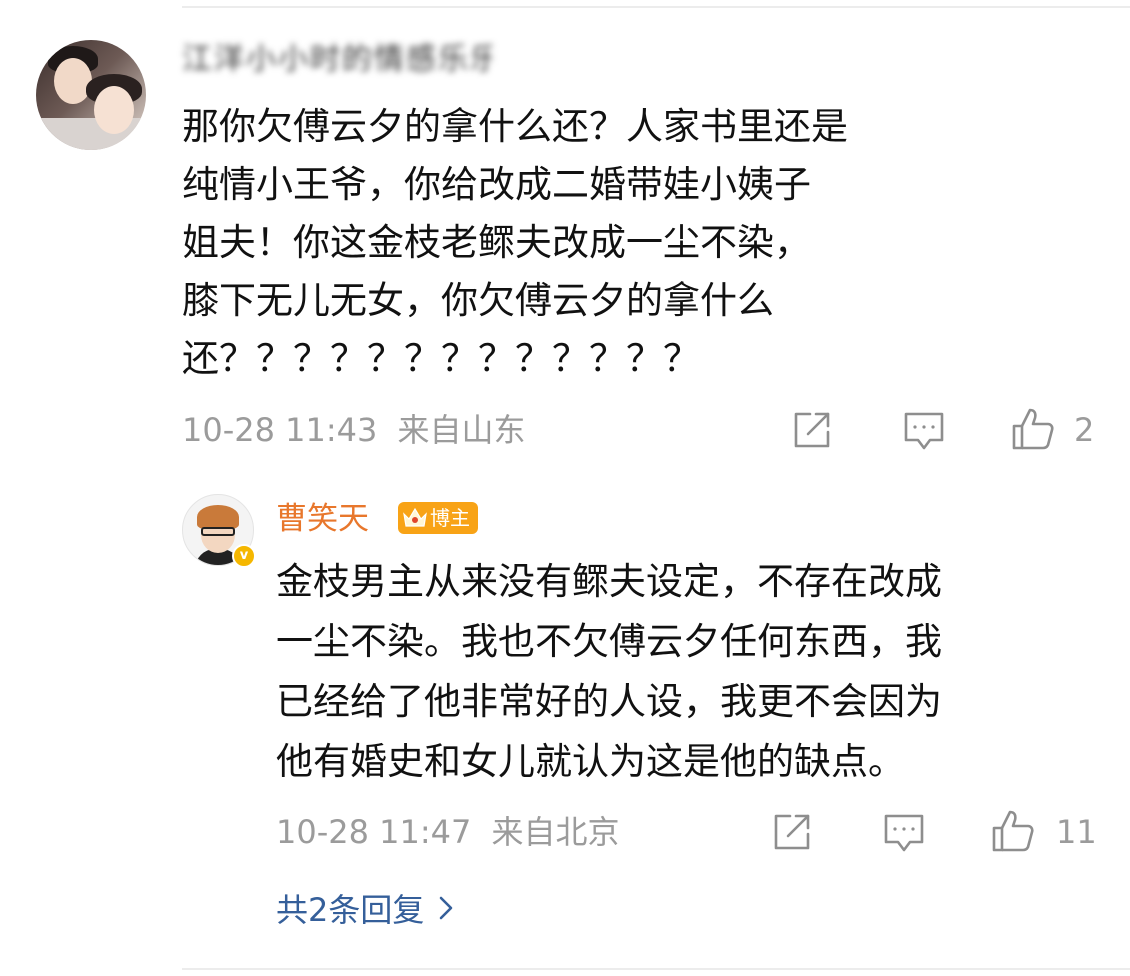 The image size is (1130, 976). Describe the element at coordinates (461, 430) in the screenshot. I see `comment-location: 来自山东` at that location.